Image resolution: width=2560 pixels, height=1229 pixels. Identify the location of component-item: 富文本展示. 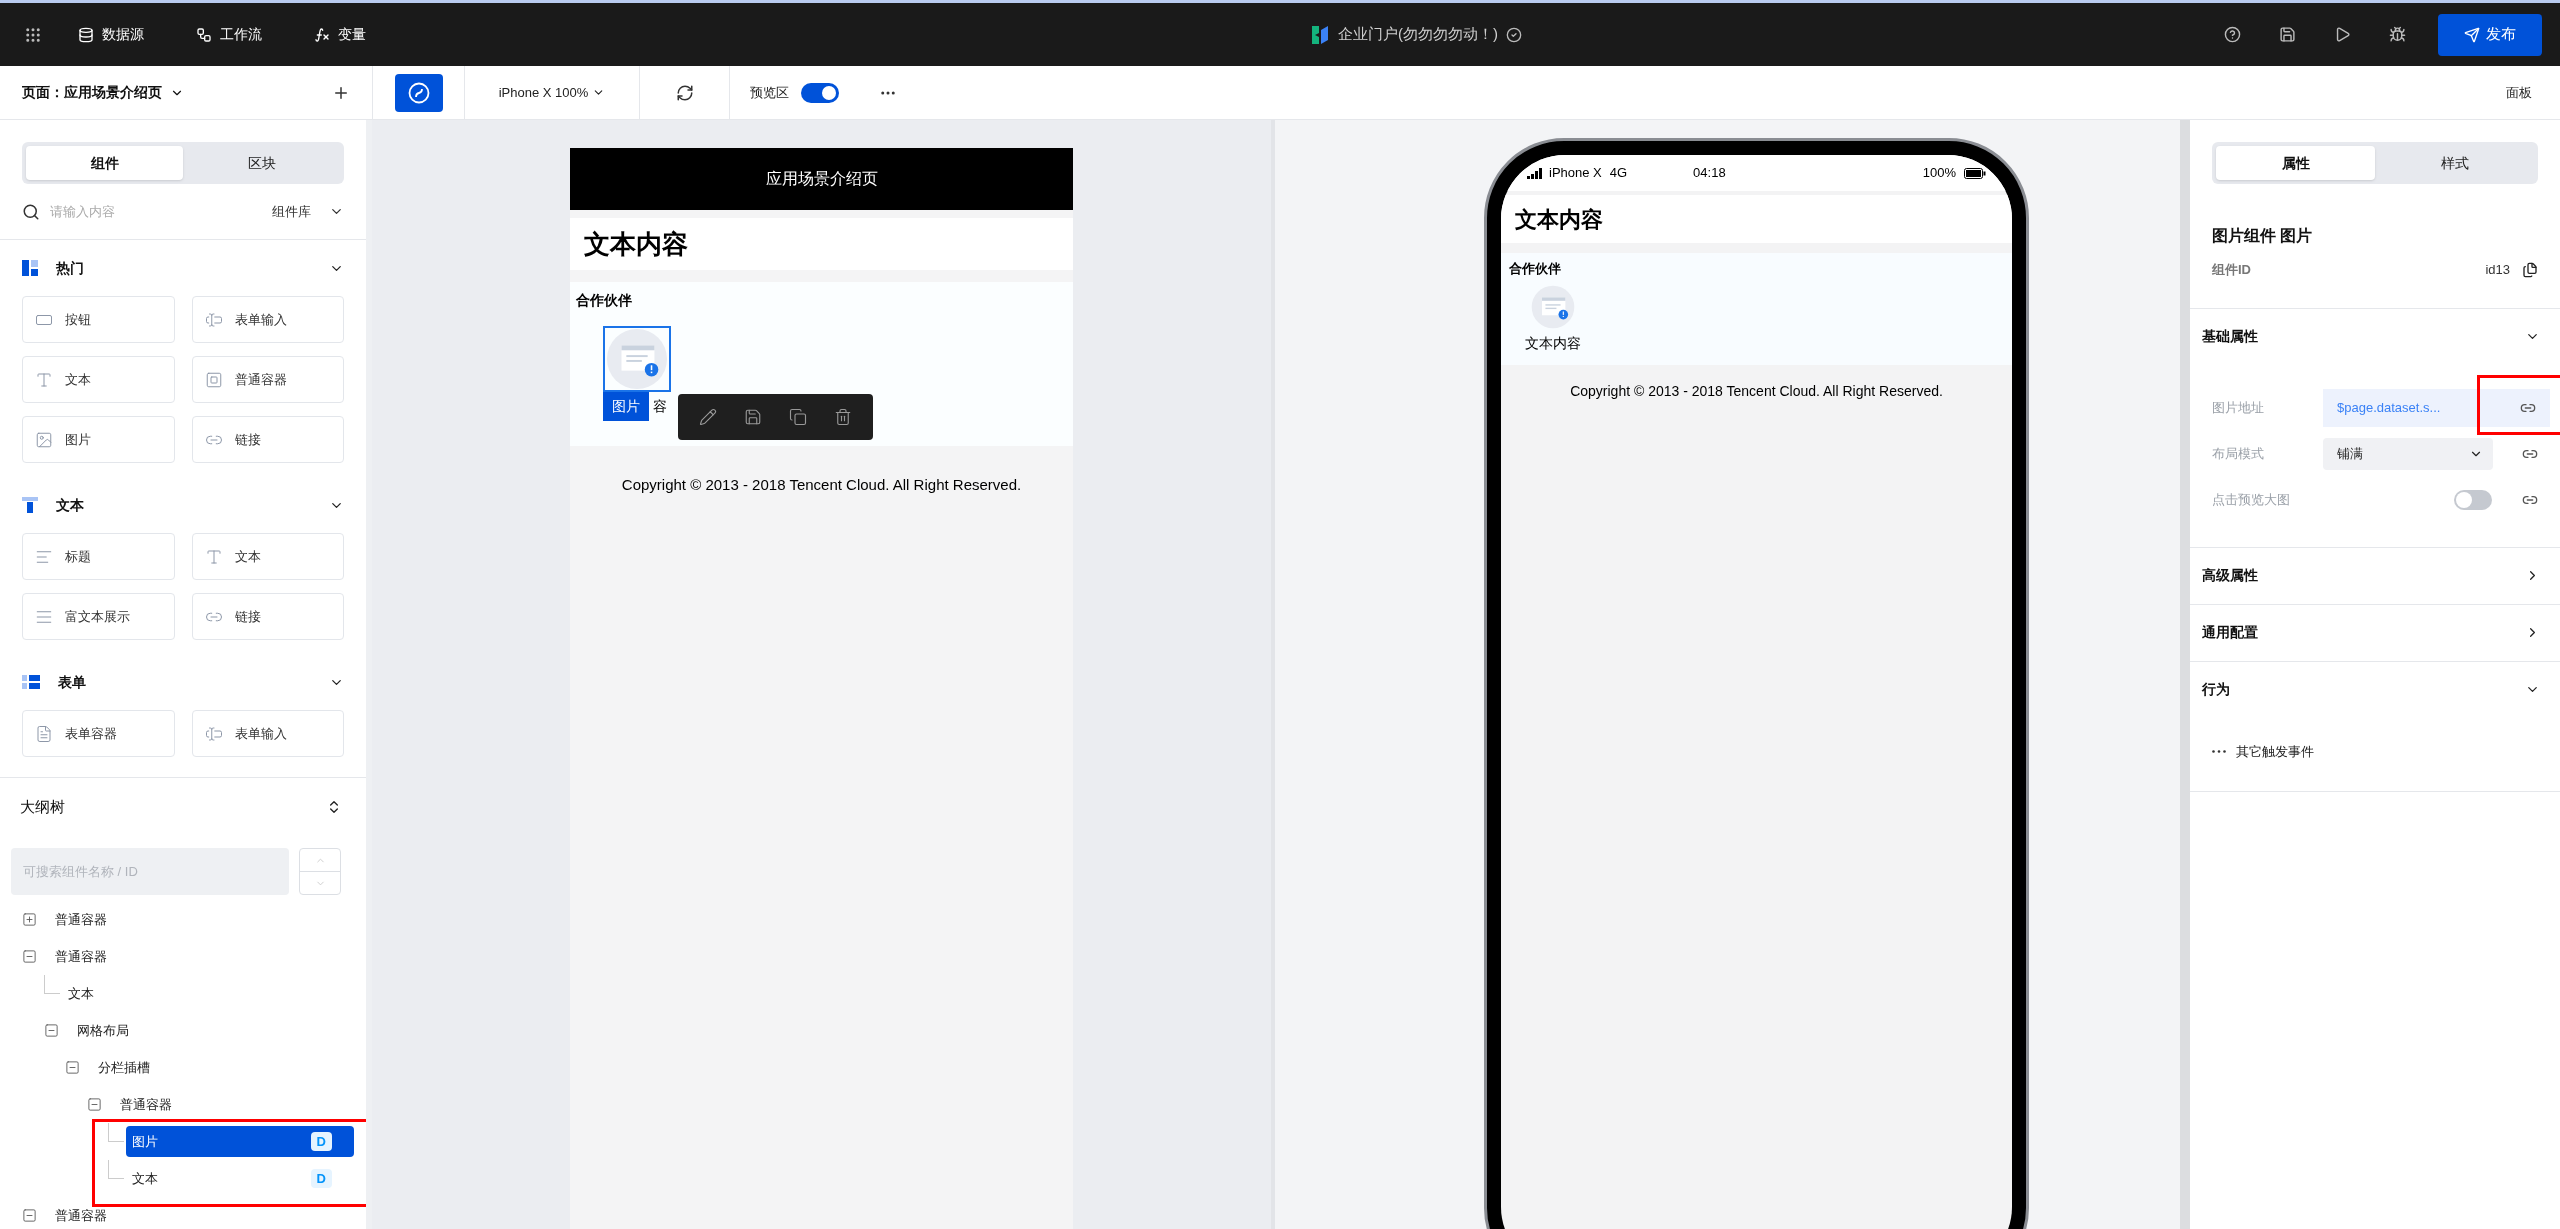
(98, 616).